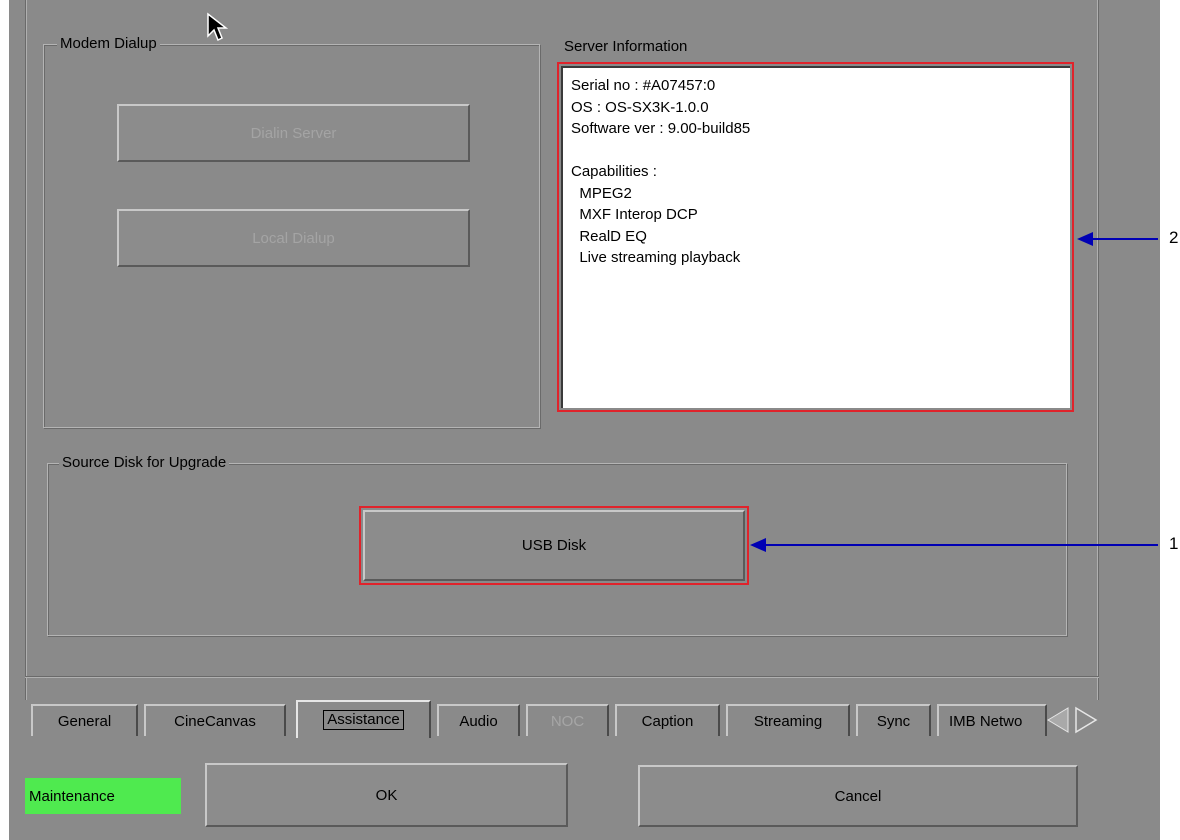  What do you see at coordinates (562, 677) in the screenshot?
I see `panel-border-bottom` at bounding box center [562, 677].